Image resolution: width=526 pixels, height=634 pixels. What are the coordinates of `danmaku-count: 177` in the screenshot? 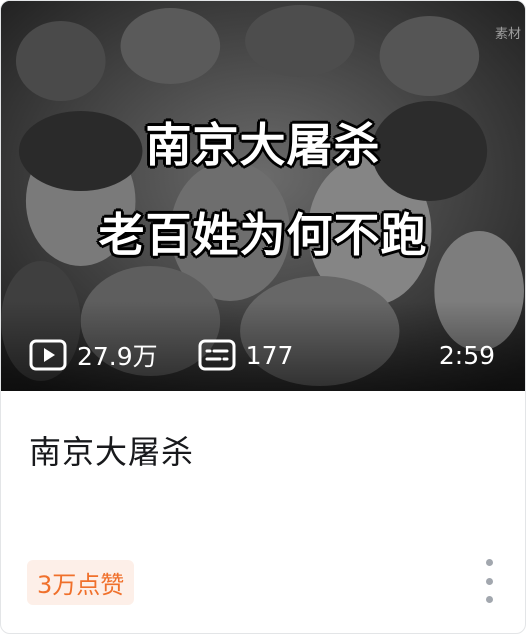 It's located at (269, 355).